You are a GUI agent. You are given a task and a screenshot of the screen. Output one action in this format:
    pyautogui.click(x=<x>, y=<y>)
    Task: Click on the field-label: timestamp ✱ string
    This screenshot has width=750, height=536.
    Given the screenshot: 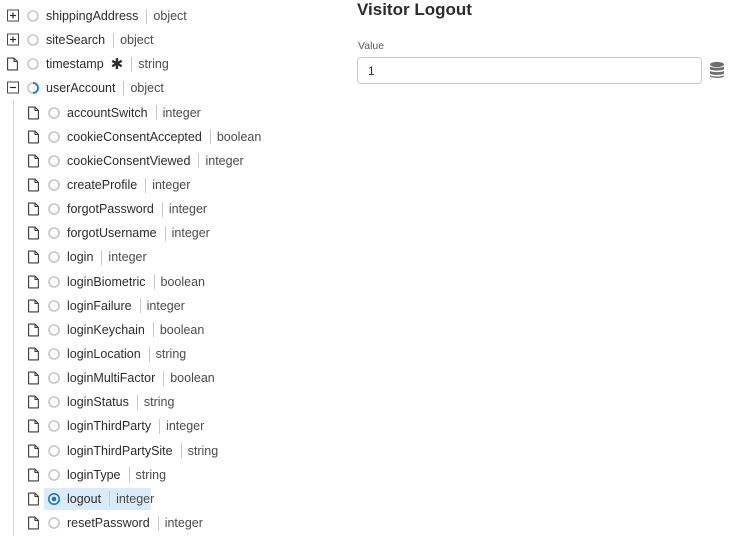 What is the action you would take?
    pyautogui.click(x=107, y=64)
    